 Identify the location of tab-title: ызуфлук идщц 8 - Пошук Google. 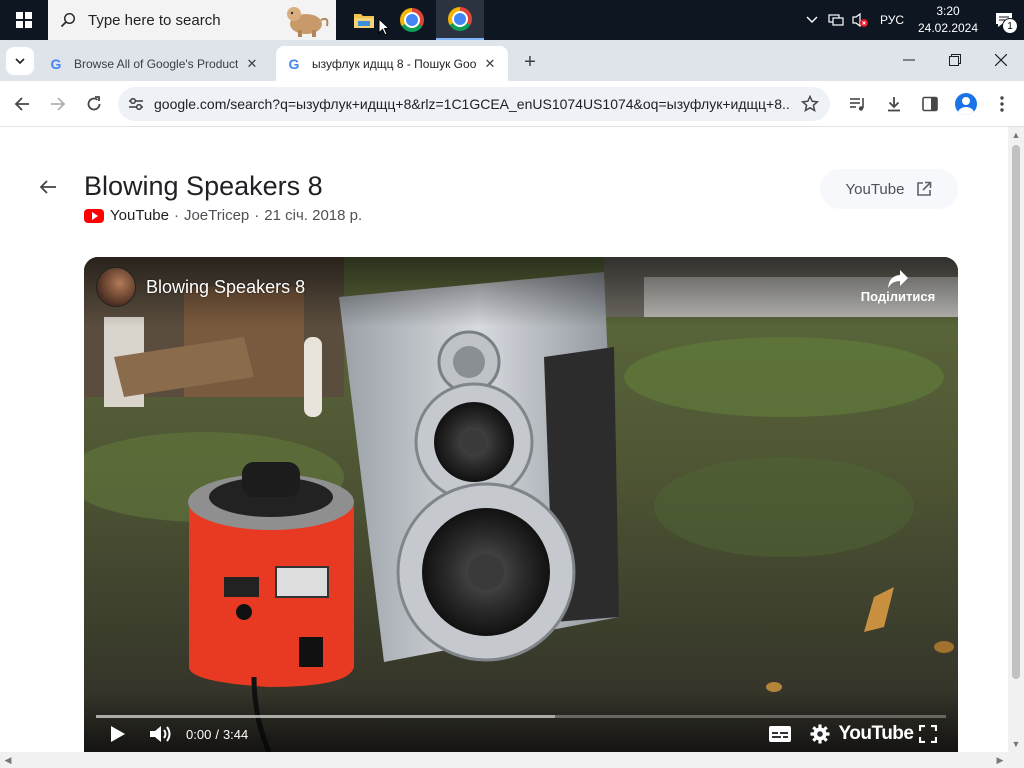
(394, 63).